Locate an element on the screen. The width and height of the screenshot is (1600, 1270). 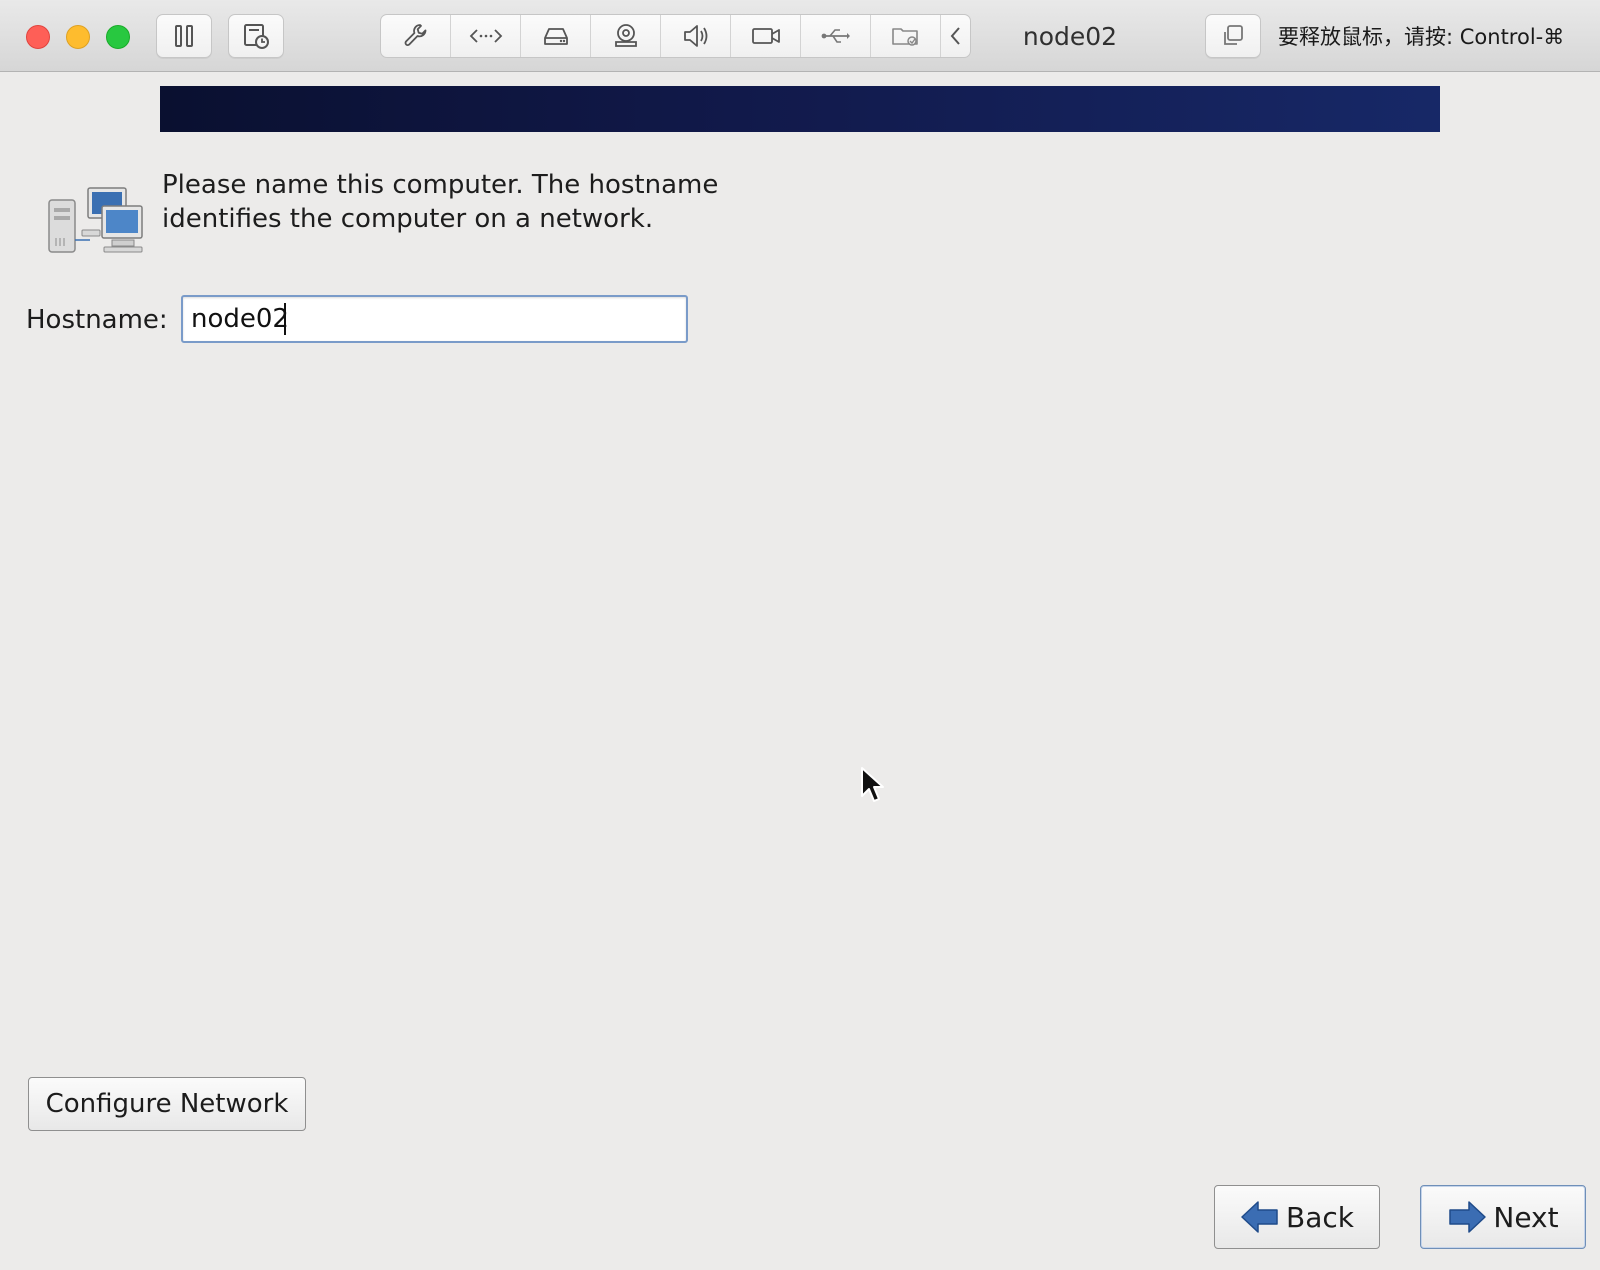
configure-network-button: Configure Network is located at coordinates (167, 1104).